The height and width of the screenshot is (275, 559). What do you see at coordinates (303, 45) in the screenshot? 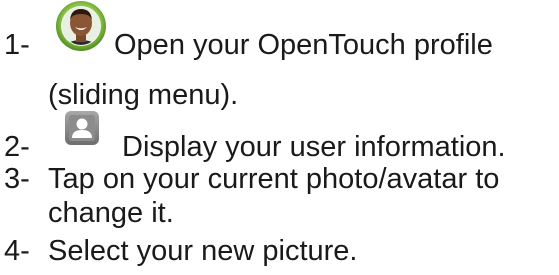
I see `step-text: Open your OpenTouch profile` at bounding box center [303, 45].